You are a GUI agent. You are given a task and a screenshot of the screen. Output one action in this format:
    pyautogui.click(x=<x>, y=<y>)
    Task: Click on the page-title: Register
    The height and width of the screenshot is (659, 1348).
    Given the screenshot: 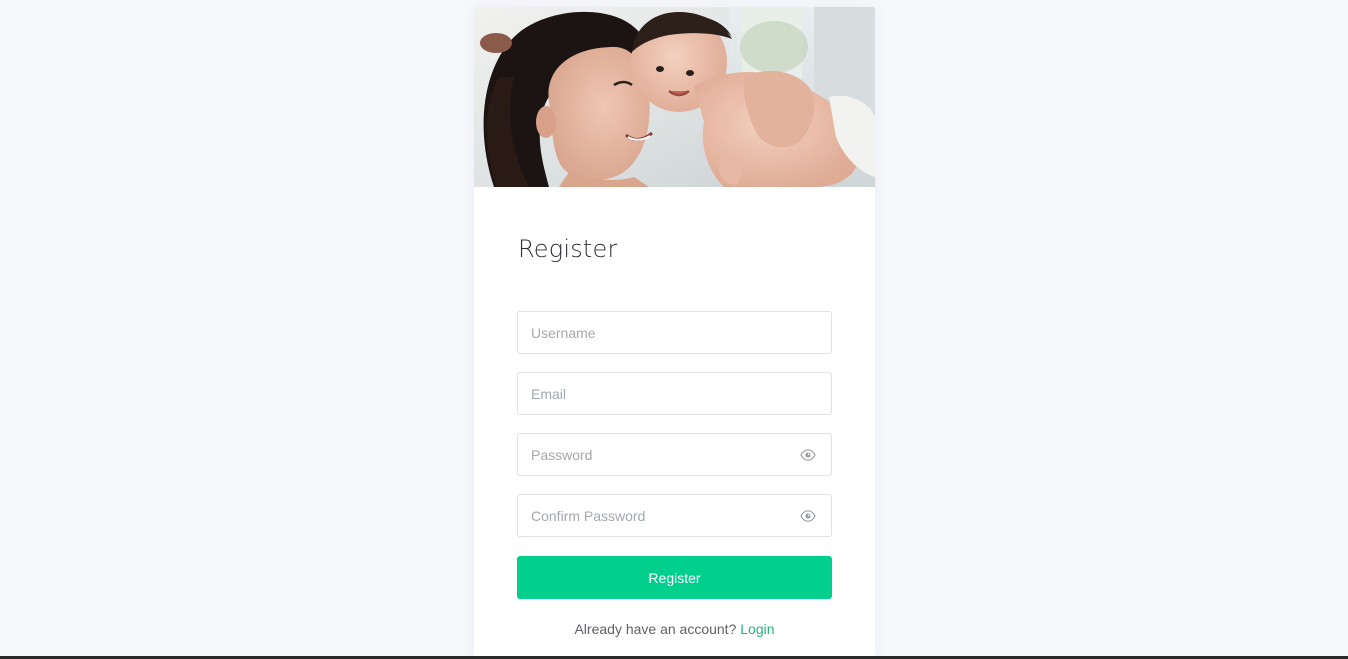 What is the action you would take?
    pyautogui.click(x=568, y=249)
    